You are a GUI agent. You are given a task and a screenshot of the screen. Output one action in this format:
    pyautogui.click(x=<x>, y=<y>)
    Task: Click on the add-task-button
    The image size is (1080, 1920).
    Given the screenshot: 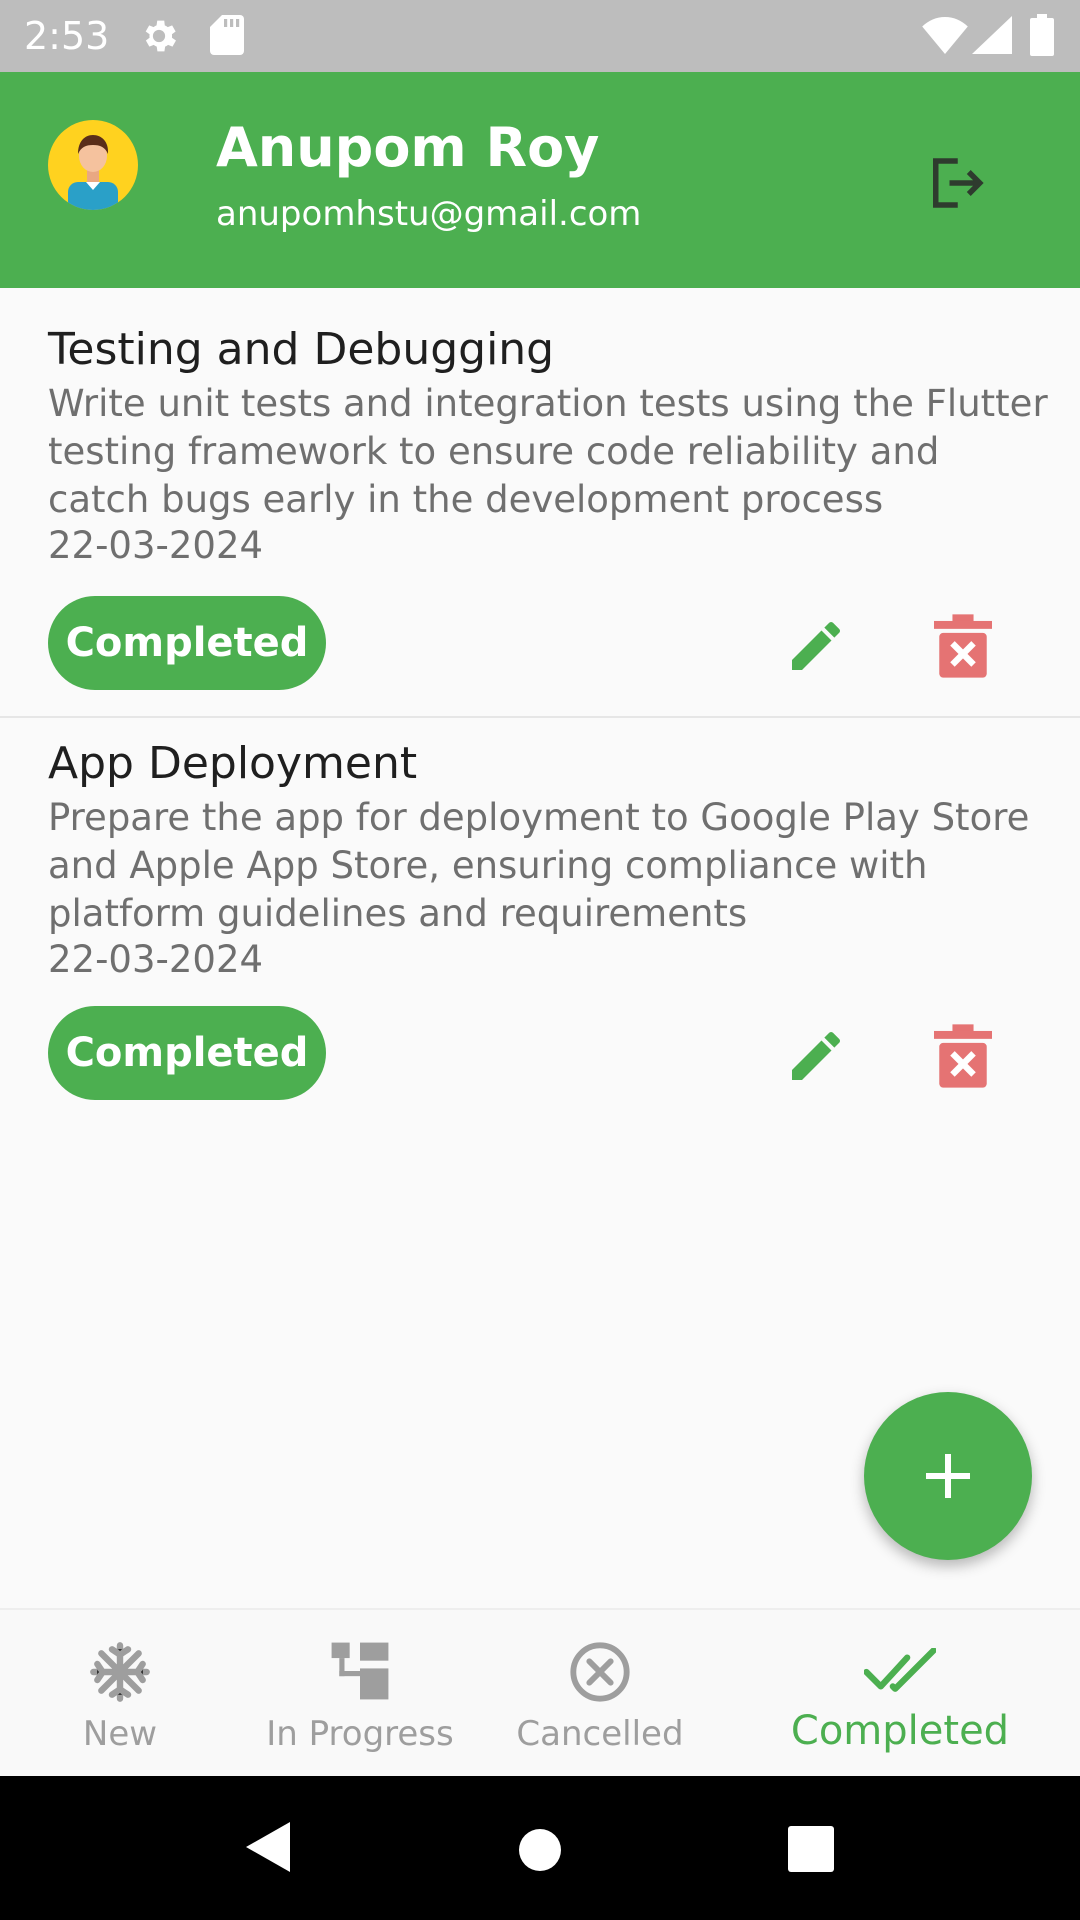 What is the action you would take?
    pyautogui.click(x=948, y=1476)
    